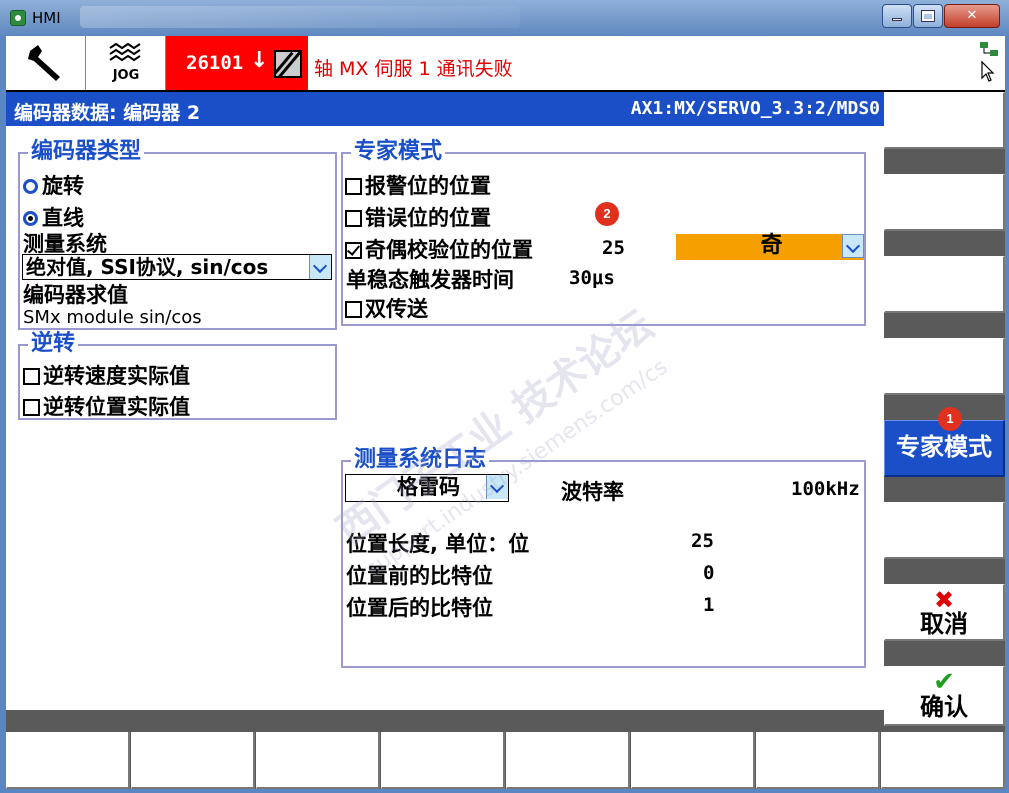 This screenshot has width=1009, height=793. I want to click on error-bit-label: 错误位的位置, so click(428, 218).